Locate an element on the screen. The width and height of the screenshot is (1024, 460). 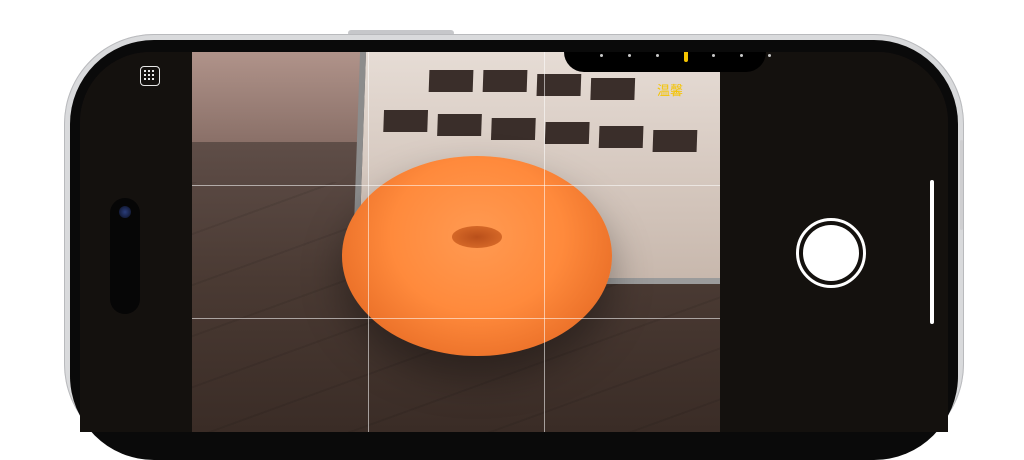
shutter-button-core is located at coordinates (831, 253).